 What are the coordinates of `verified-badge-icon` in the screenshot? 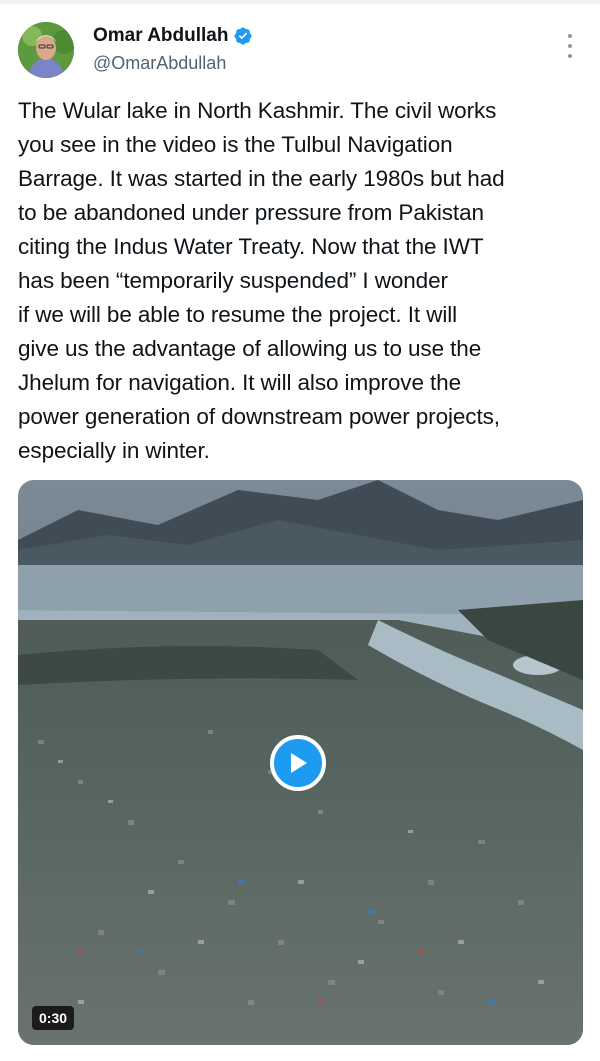 It's located at (243, 36).